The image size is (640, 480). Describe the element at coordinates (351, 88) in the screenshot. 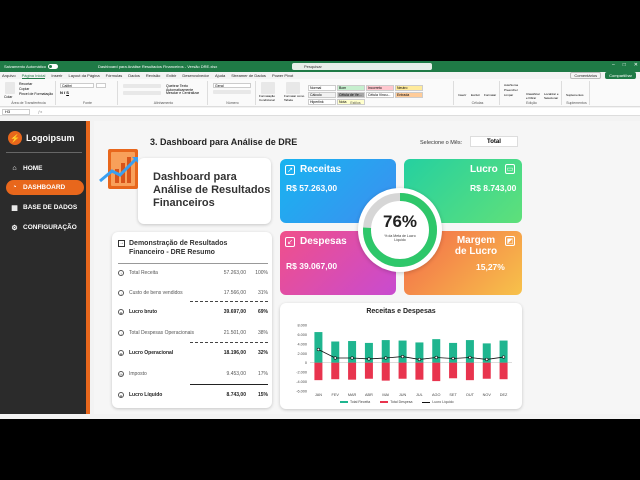

I see `cell-style-good: Bom` at that location.